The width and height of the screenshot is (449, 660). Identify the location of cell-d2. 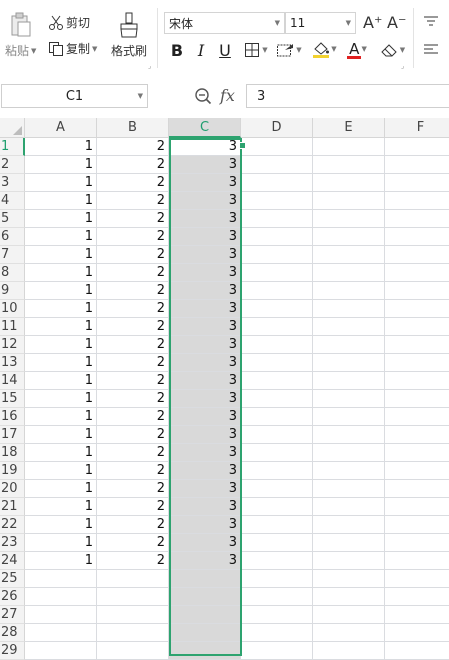
(277, 165).